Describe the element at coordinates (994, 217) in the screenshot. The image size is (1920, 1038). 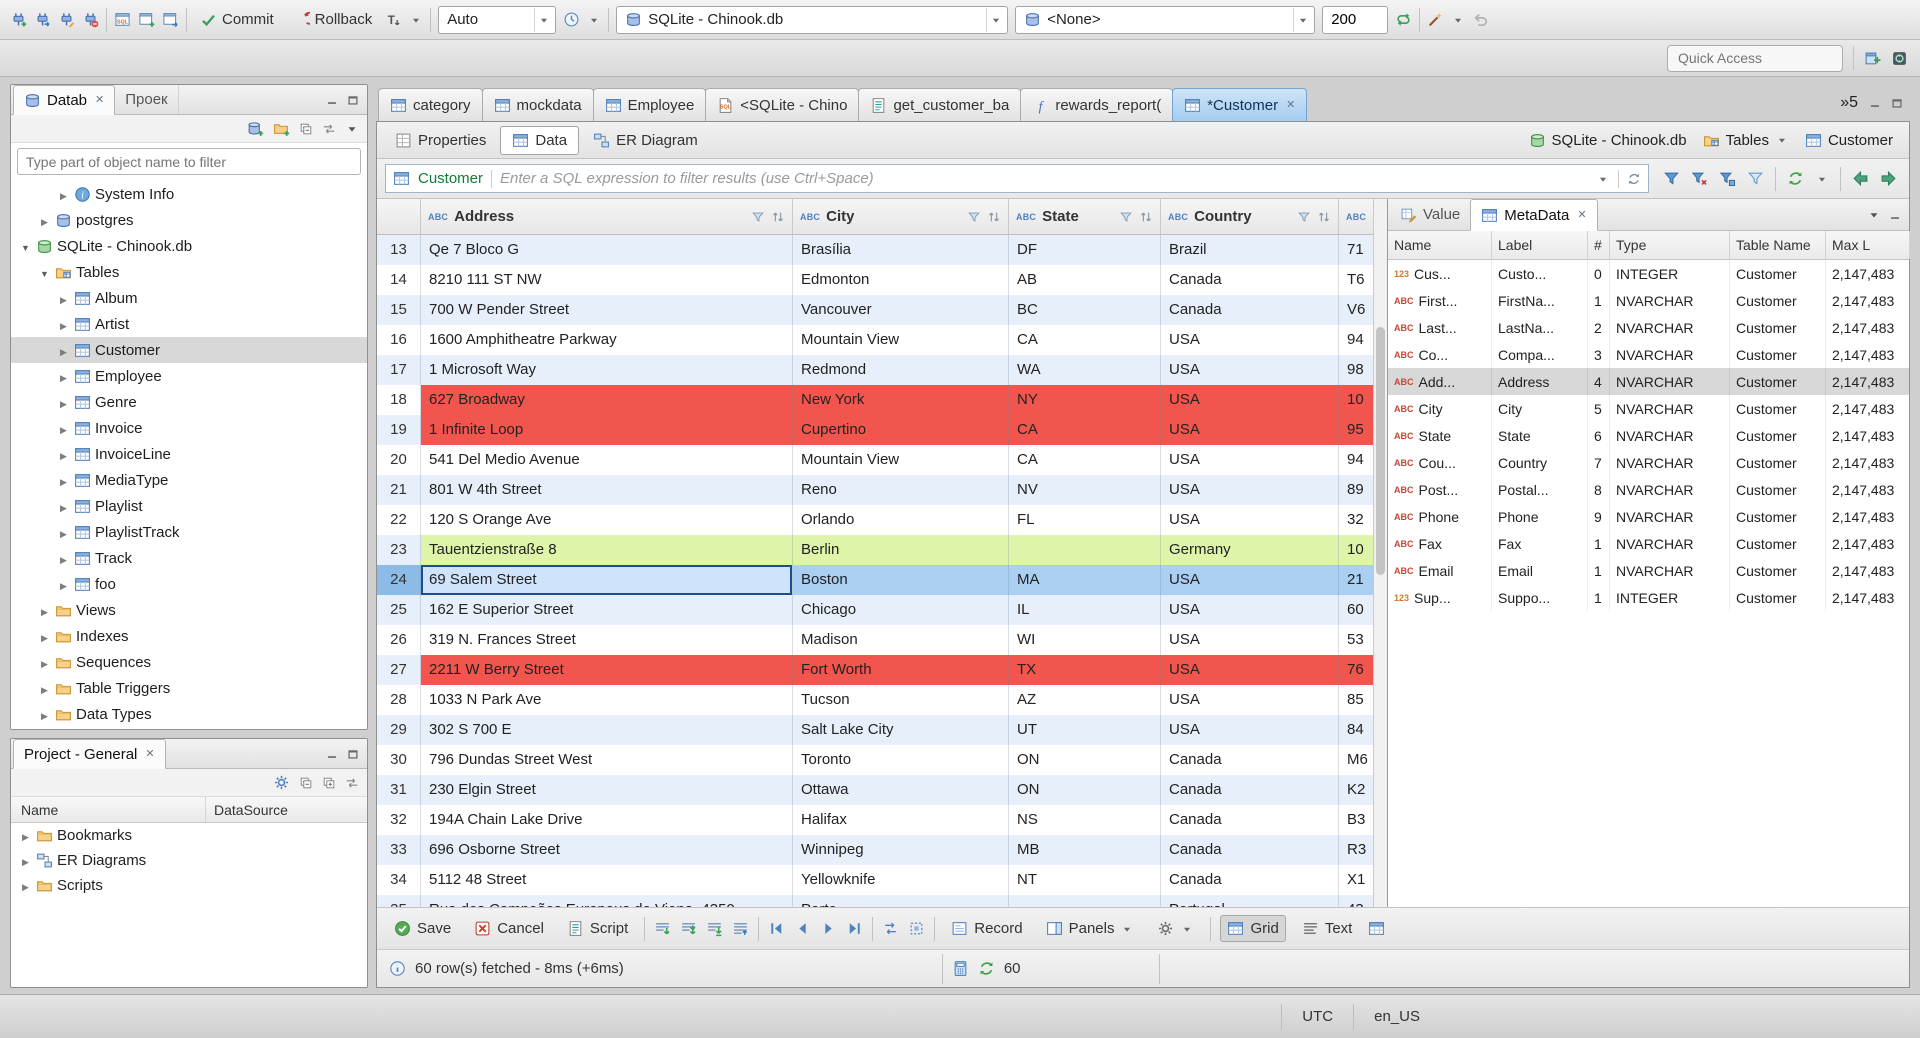
I see `column-sort-icon` at that location.